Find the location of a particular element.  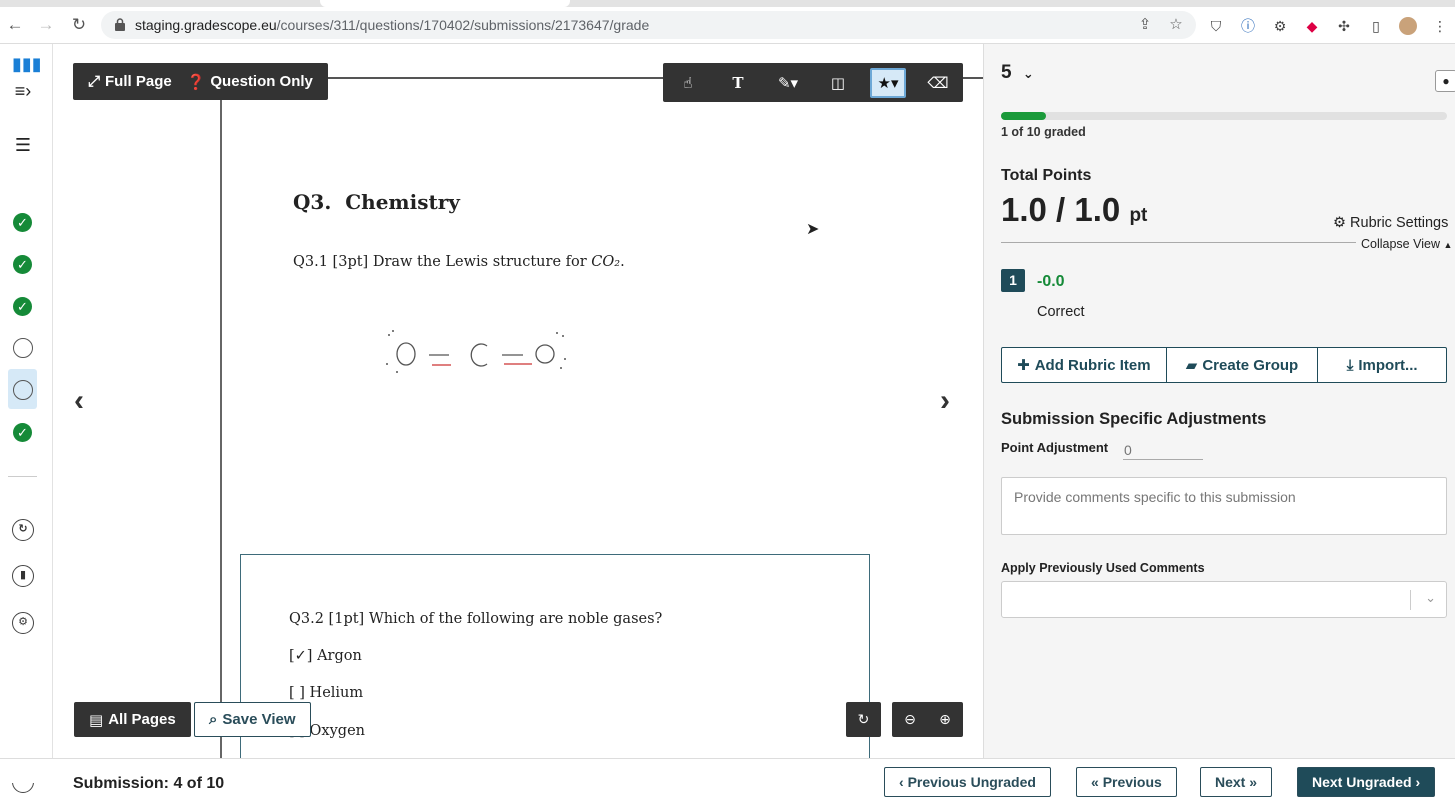

rubric-item-points: -0.0 is located at coordinates (1051, 282).